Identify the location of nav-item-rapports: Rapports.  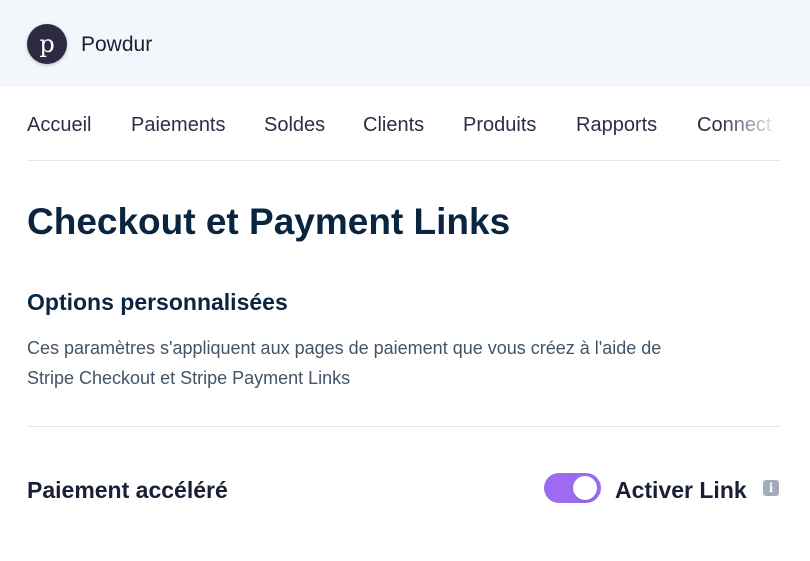
(616, 125).